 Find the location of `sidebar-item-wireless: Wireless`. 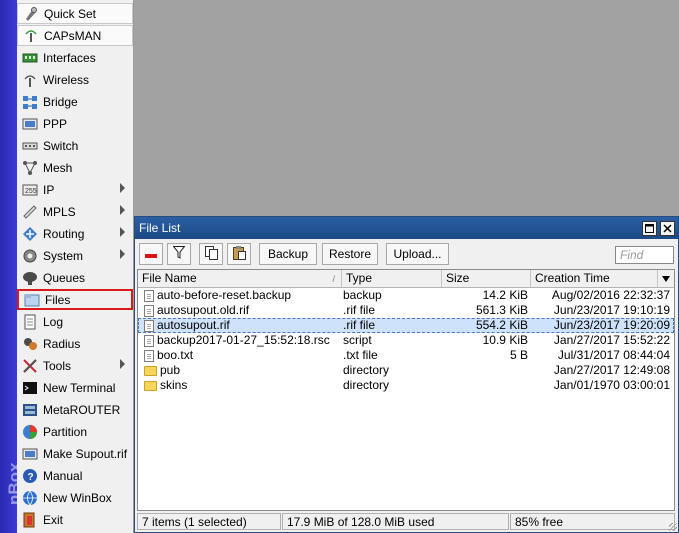

sidebar-item-wireless: Wireless is located at coordinates (75, 79).